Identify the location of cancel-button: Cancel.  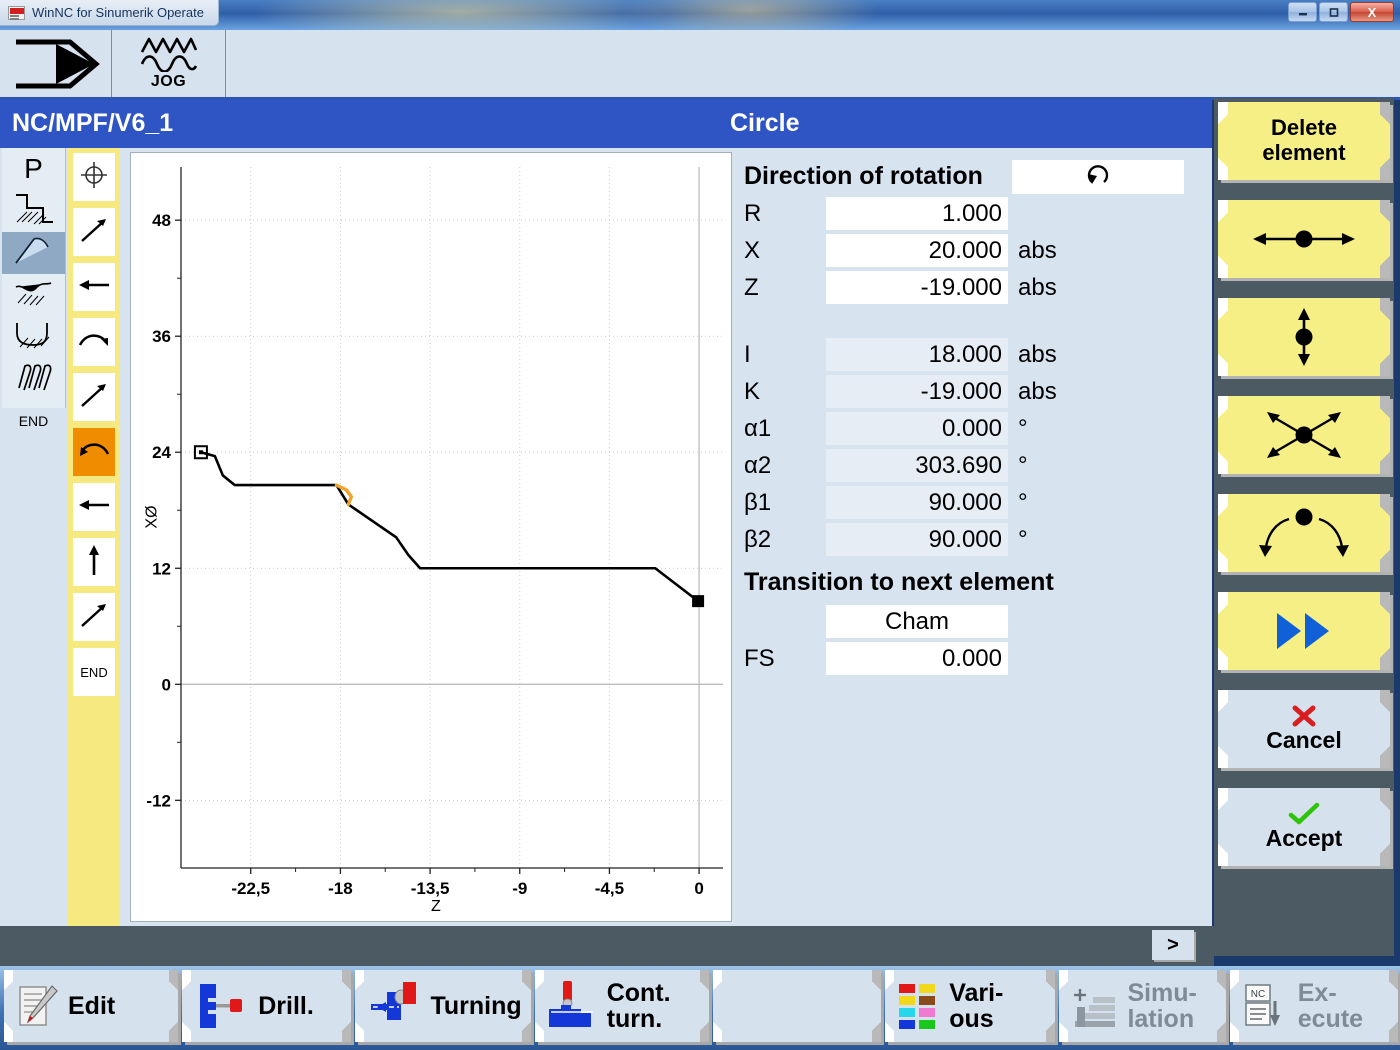
(1304, 729).